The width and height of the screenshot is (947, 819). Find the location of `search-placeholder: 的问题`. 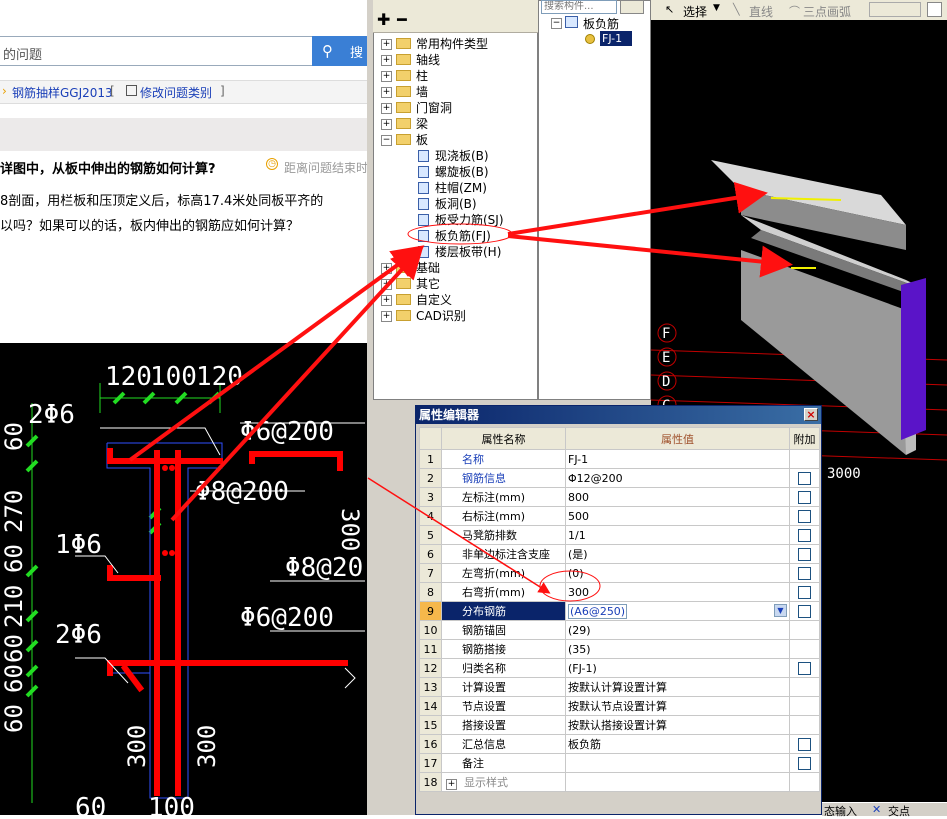

search-placeholder: 的问题 is located at coordinates (23, 55).